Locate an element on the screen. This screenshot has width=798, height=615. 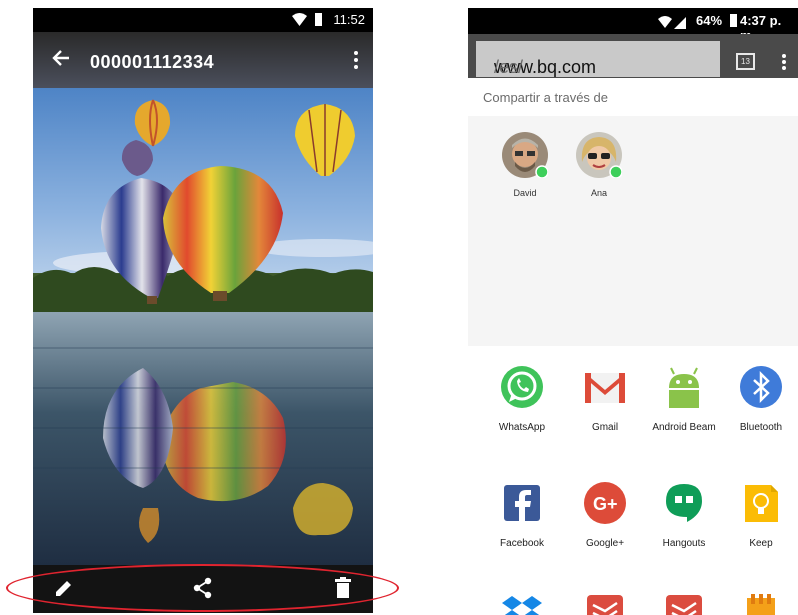
share-app-other is located at coordinates (759, 603).